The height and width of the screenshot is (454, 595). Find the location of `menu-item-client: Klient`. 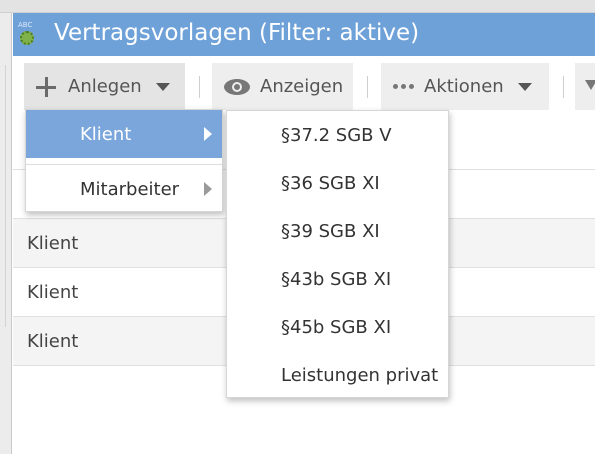

menu-item-client: Klient is located at coordinates (124, 134).